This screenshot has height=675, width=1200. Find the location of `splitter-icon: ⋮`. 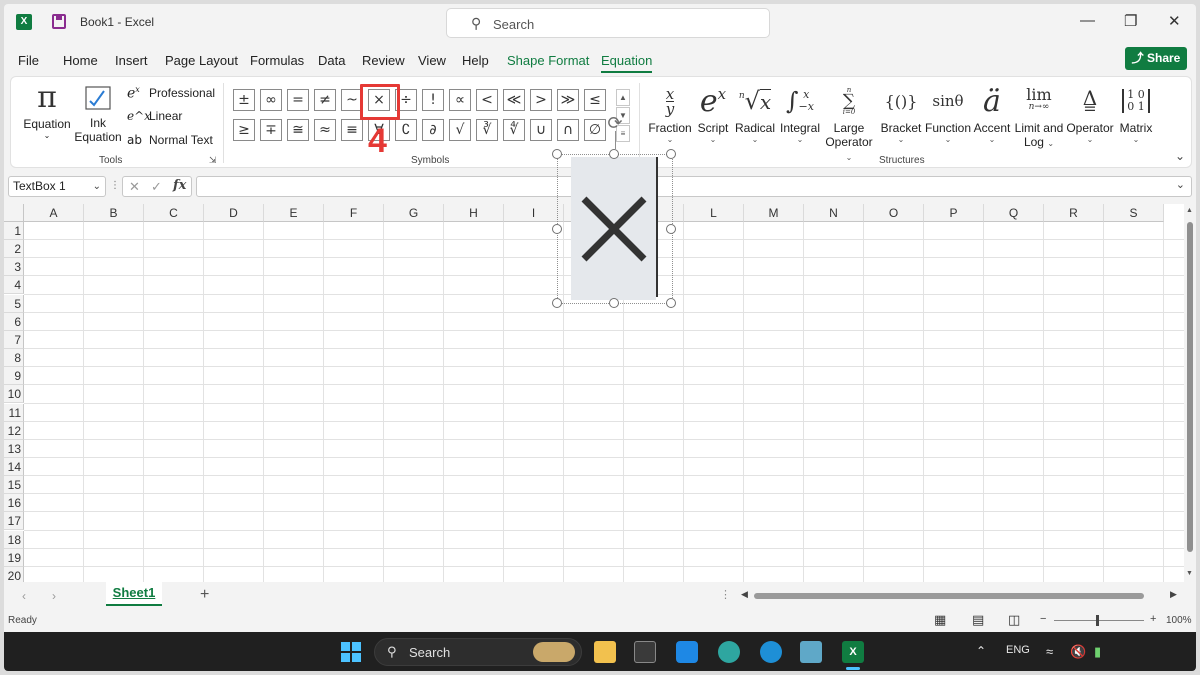

splitter-icon: ⋮ is located at coordinates (725, 594).